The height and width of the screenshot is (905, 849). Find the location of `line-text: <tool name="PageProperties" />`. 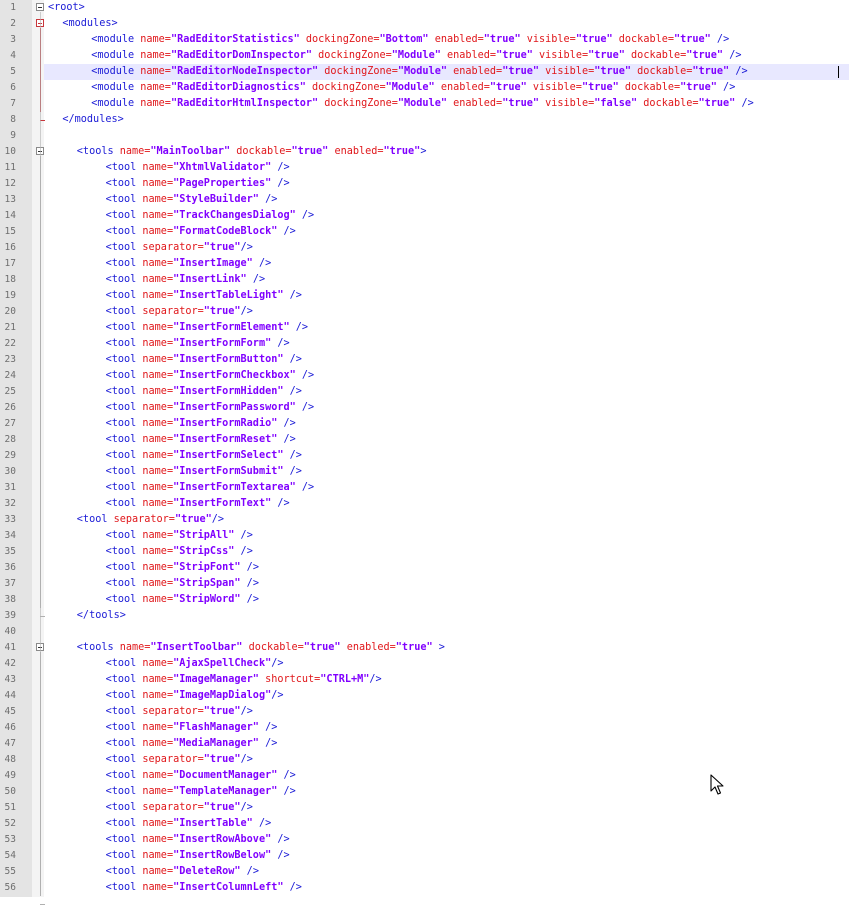

line-text: <tool name="PageProperties" /> is located at coordinates (198, 184).